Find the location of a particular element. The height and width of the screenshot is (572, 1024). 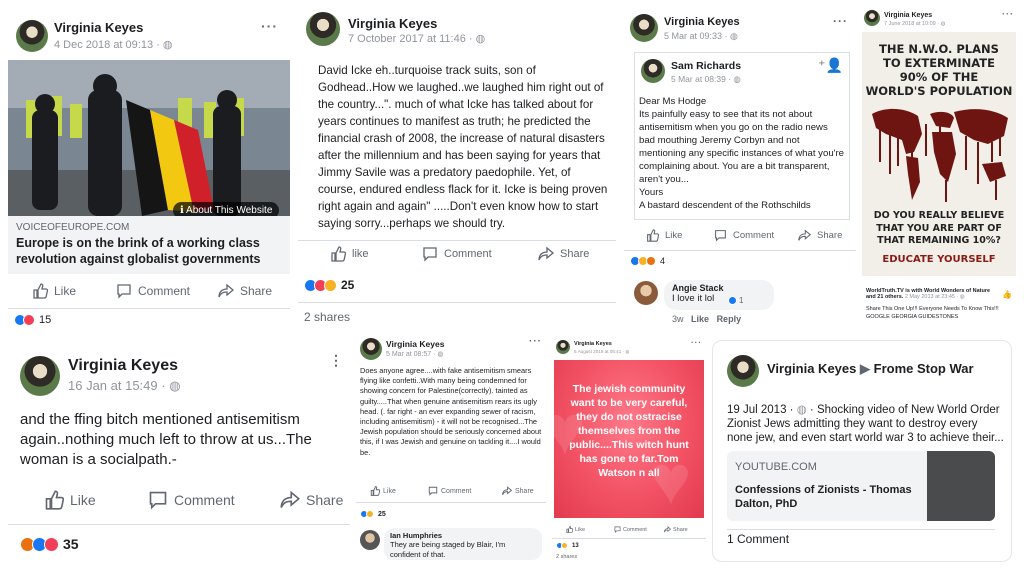

more-options-icon: ⋮ is located at coordinates (336, 360).